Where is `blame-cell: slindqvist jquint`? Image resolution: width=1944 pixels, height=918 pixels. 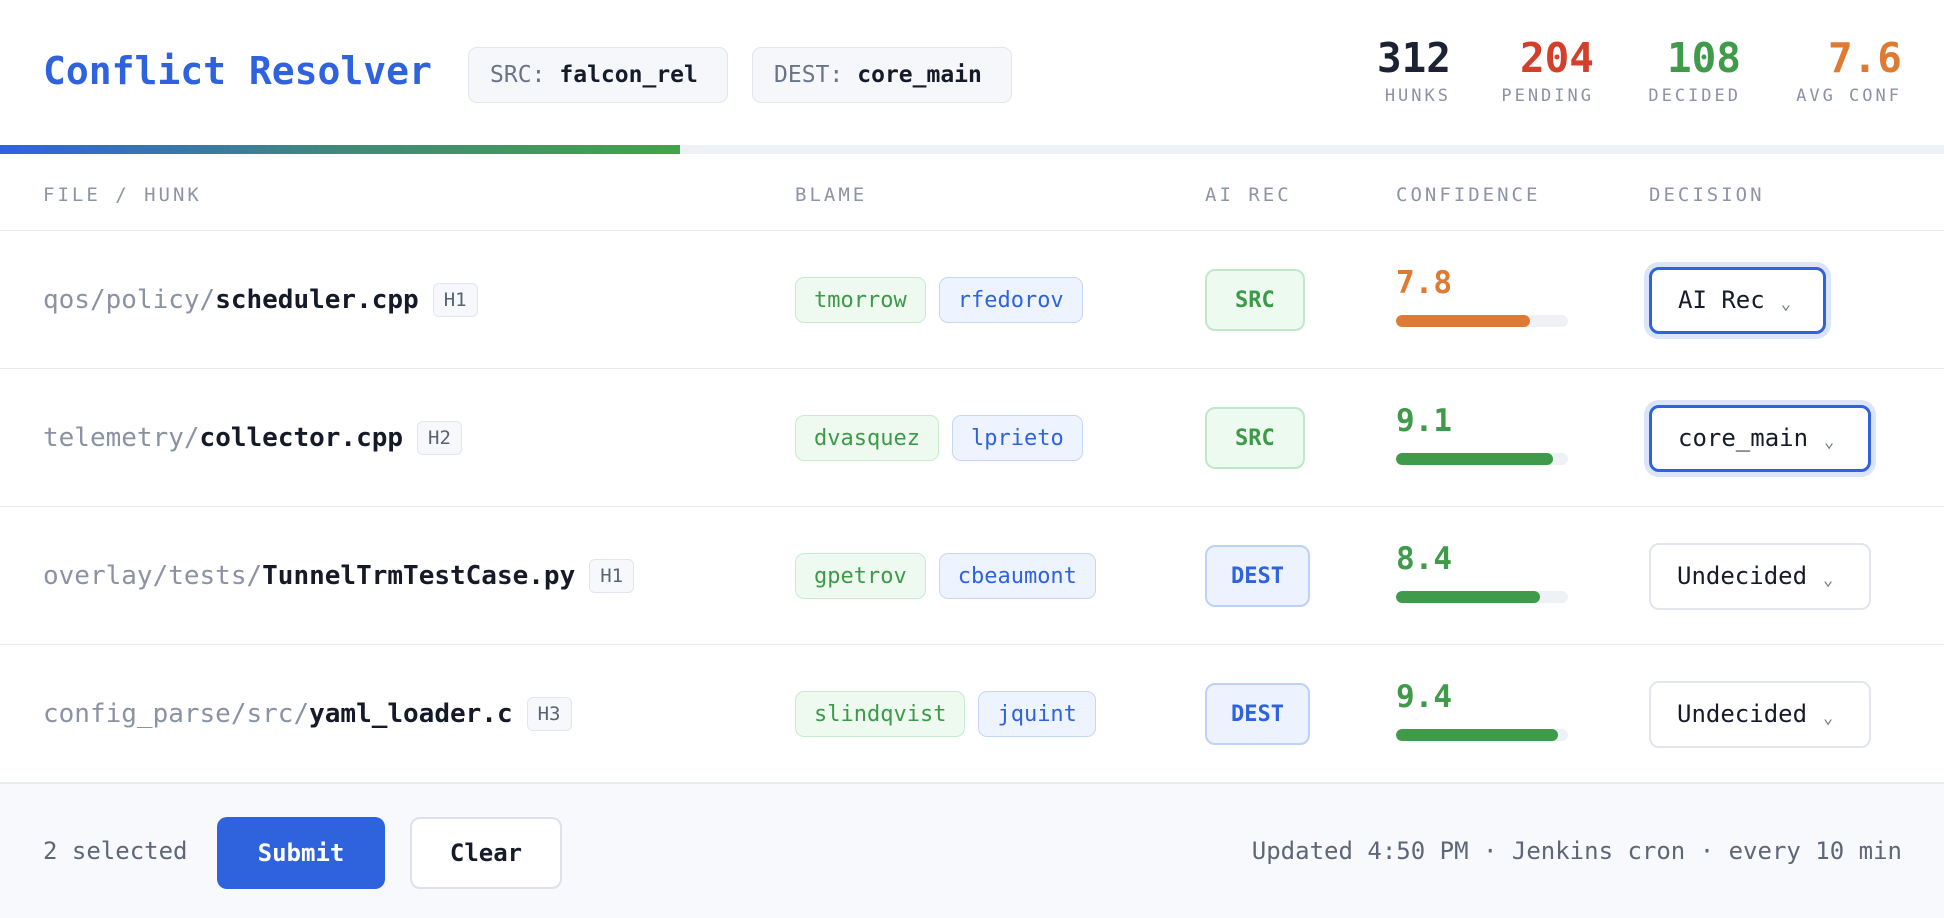 blame-cell: slindqvist jquint is located at coordinates (945, 714).